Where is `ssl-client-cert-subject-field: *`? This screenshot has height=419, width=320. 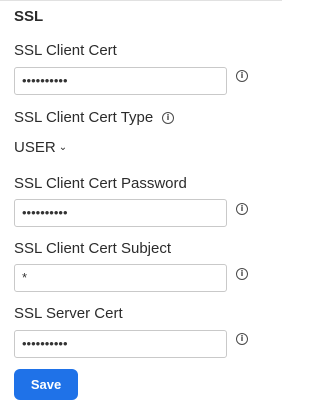
ssl-client-cert-subject-field: * is located at coordinates (120, 278).